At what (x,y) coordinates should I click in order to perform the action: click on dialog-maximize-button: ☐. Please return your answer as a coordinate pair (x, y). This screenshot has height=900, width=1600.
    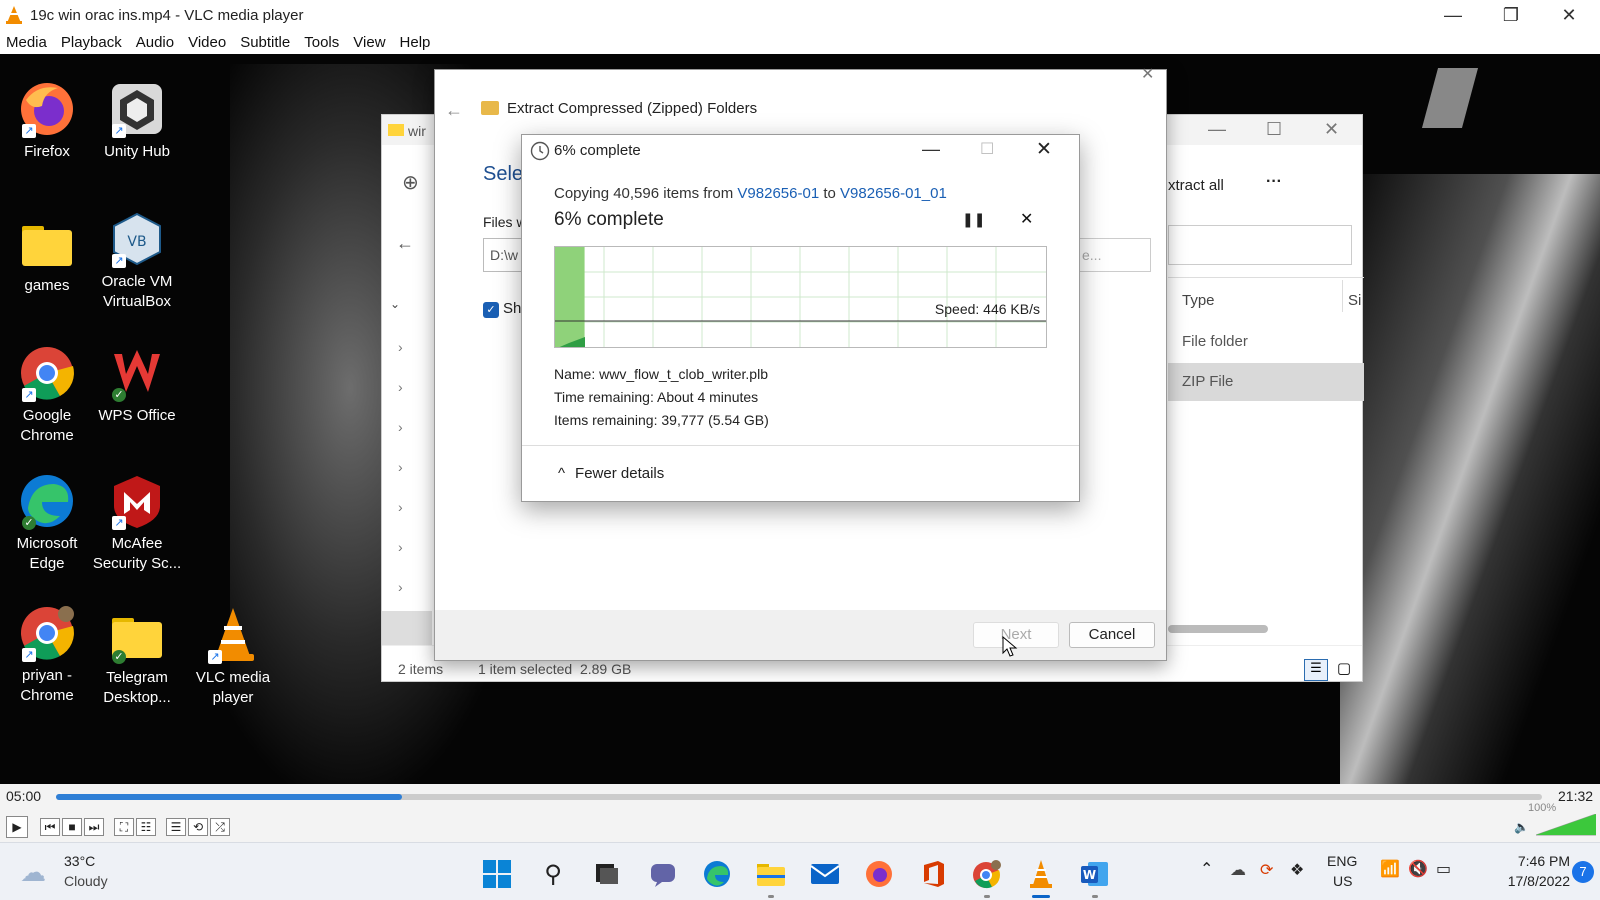
    Looking at the image, I should click on (987, 149).